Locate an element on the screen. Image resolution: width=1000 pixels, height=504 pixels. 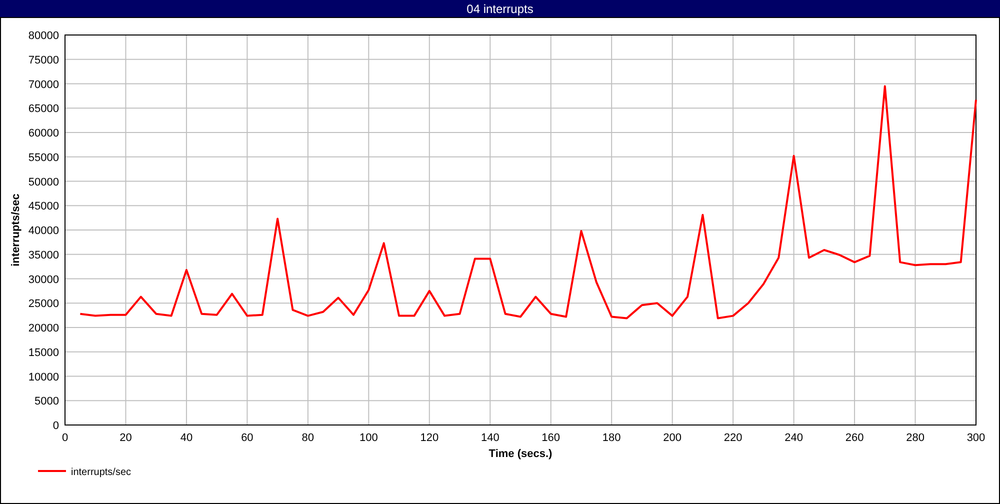
y-tick-label: 25000 is located at coordinates (43, 304).